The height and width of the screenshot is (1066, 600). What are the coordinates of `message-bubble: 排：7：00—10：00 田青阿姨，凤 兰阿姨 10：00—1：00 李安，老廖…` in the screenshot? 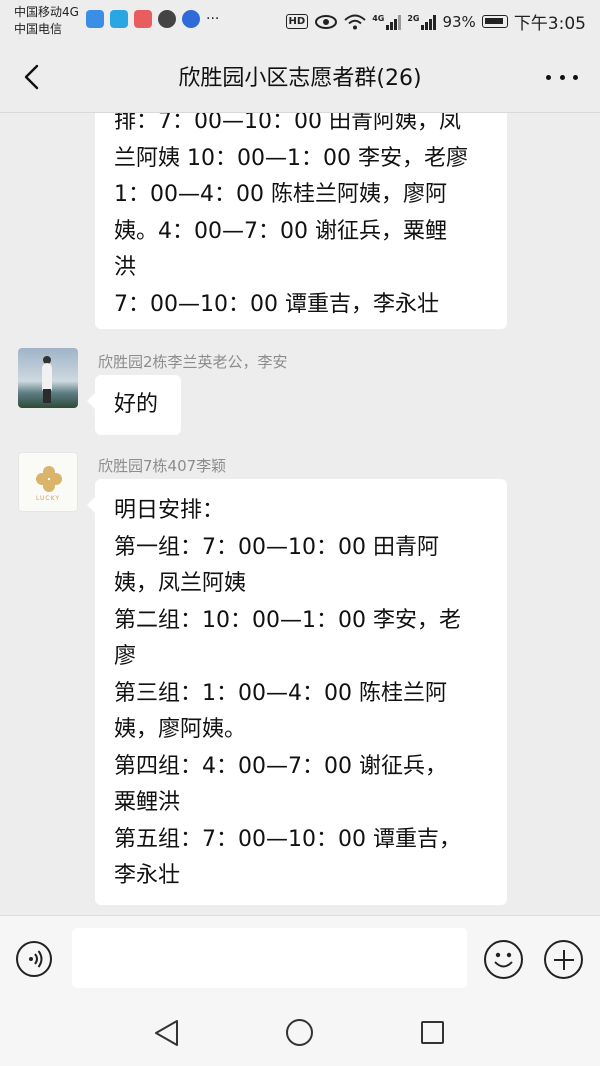 It's located at (301, 221).